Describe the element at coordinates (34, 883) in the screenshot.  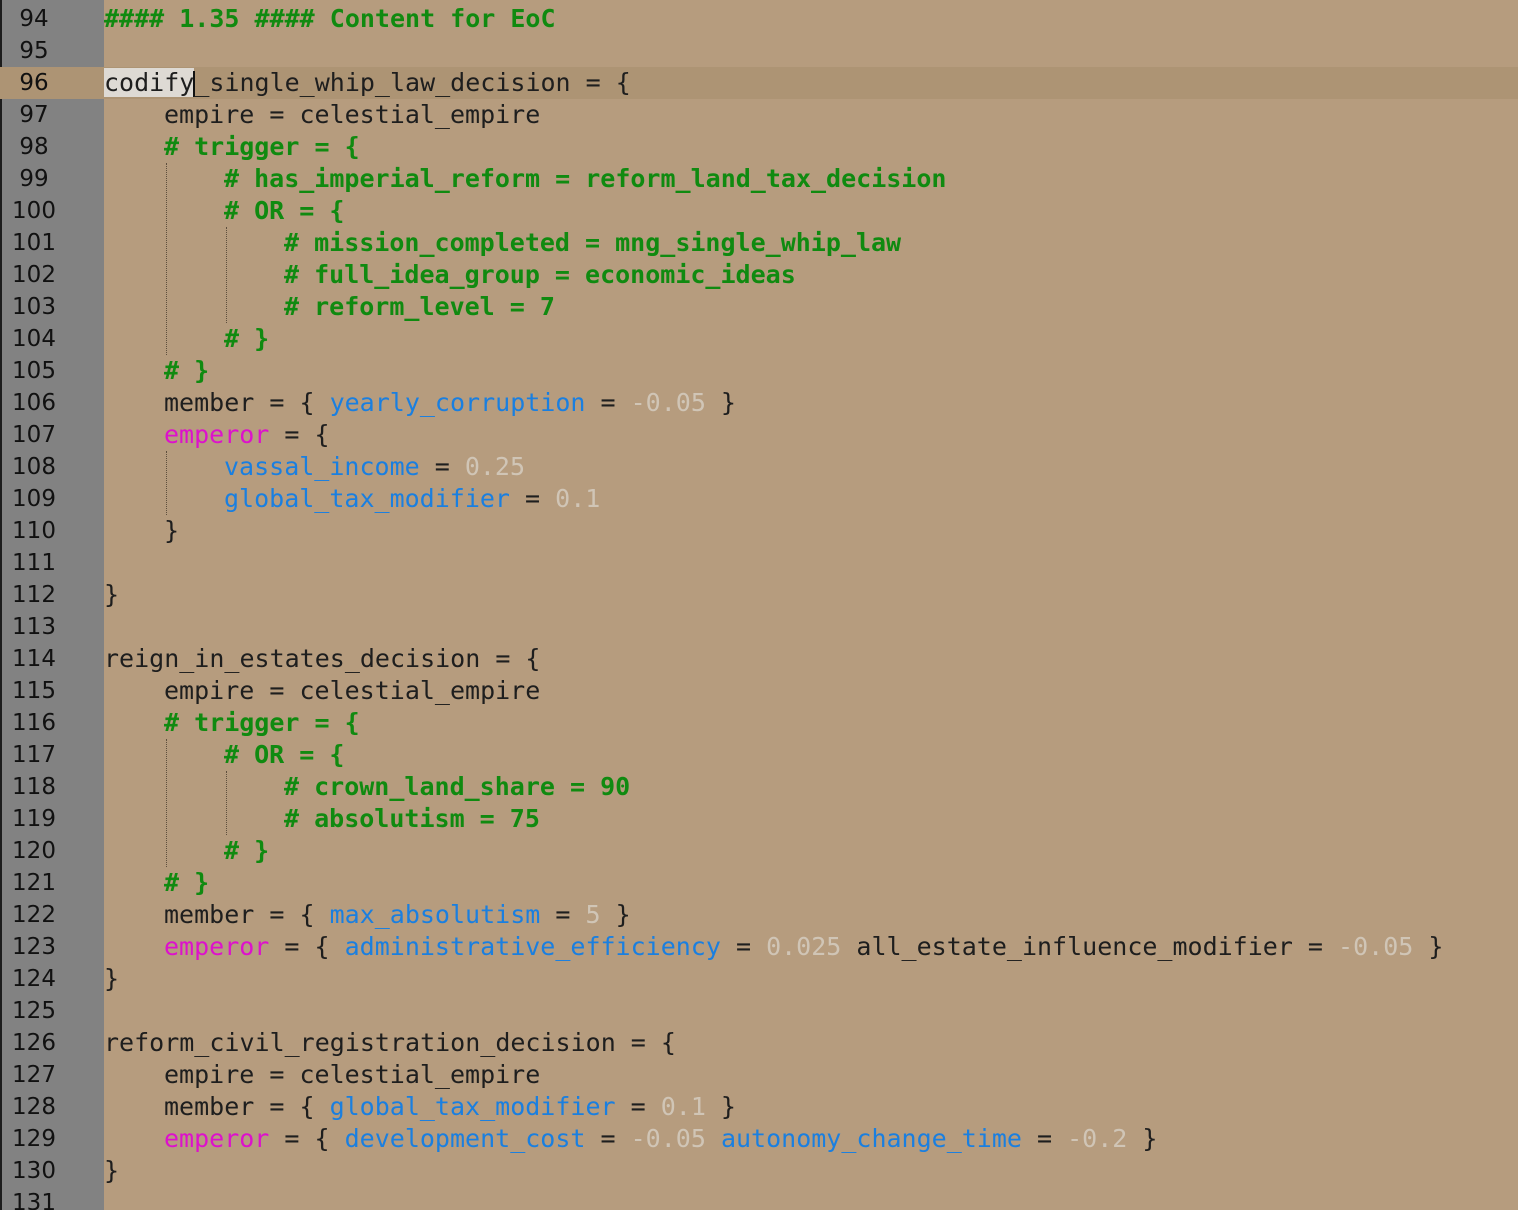
I see `line-number: 121` at that location.